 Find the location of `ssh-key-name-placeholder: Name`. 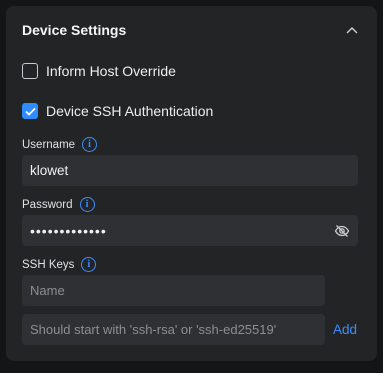

ssh-key-name-placeholder: Name is located at coordinates (47, 290).